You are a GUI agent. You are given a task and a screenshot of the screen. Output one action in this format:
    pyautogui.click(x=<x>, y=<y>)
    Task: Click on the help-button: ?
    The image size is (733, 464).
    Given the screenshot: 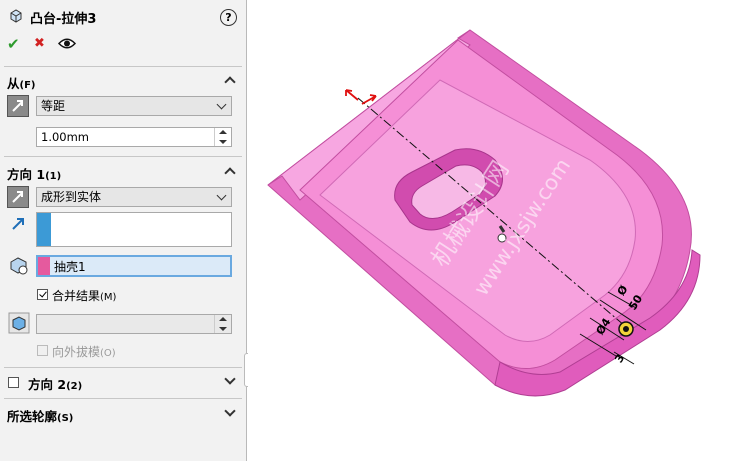 What is the action you would take?
    pyautogui.click(x=228, y=17)
    